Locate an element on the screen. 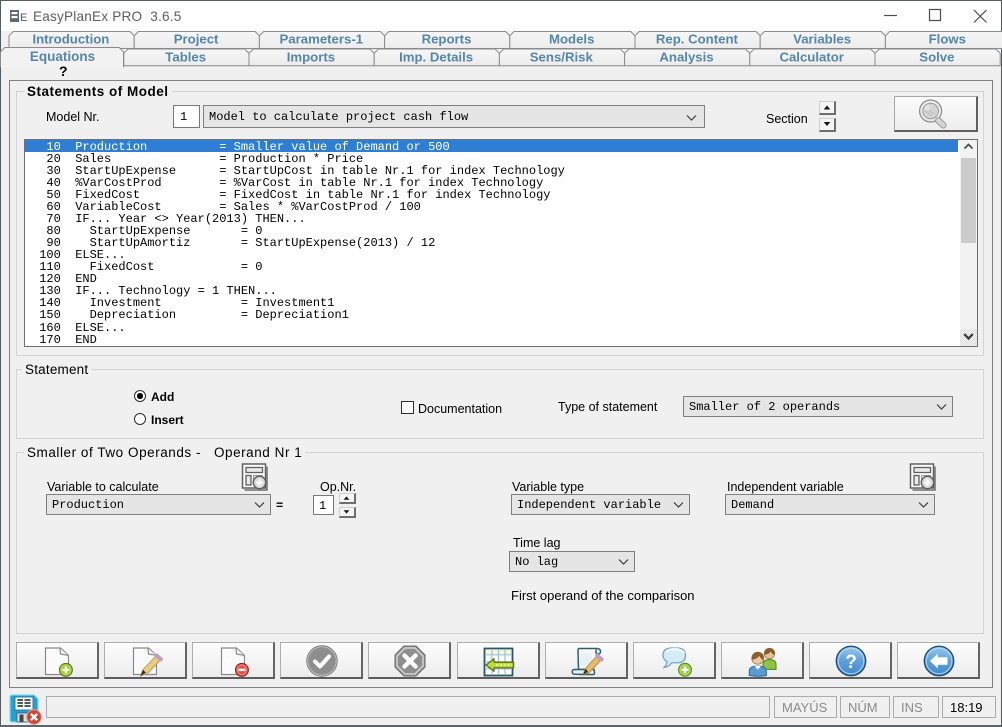  svg-text: Analysis is located at coordinates (686, 56).